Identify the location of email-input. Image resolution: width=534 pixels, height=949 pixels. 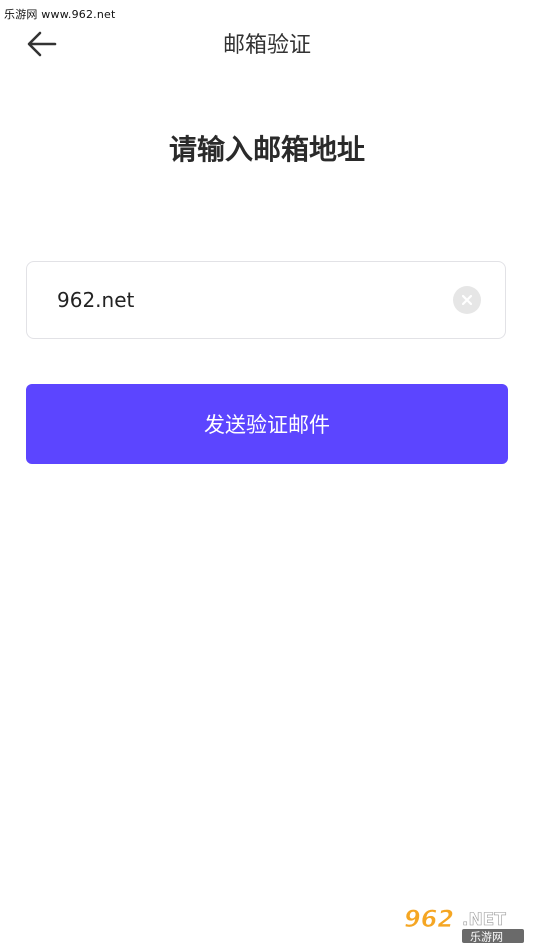
(252, 300).